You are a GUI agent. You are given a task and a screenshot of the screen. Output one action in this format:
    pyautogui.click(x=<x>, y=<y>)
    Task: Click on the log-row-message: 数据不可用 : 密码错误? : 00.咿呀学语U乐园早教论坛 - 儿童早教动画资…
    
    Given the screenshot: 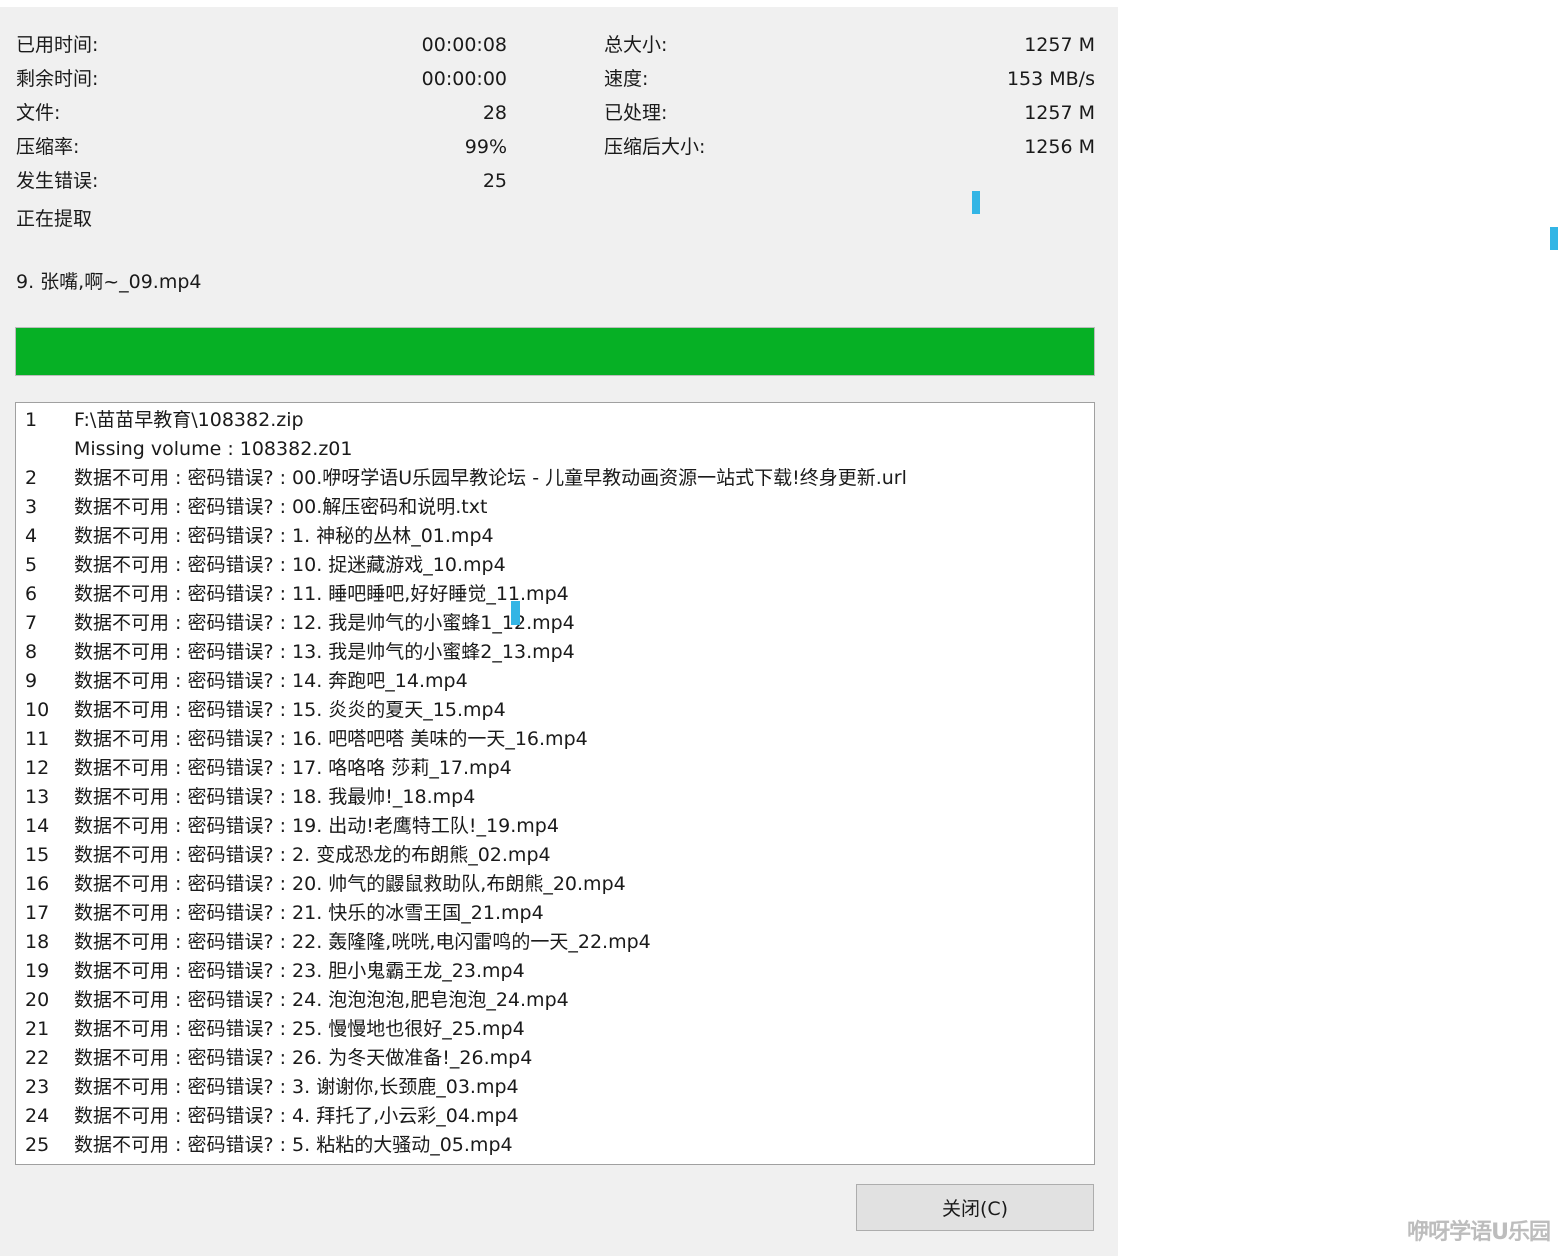 What is the action you would take?
    pyautogui.click(x=490, y=478)
    